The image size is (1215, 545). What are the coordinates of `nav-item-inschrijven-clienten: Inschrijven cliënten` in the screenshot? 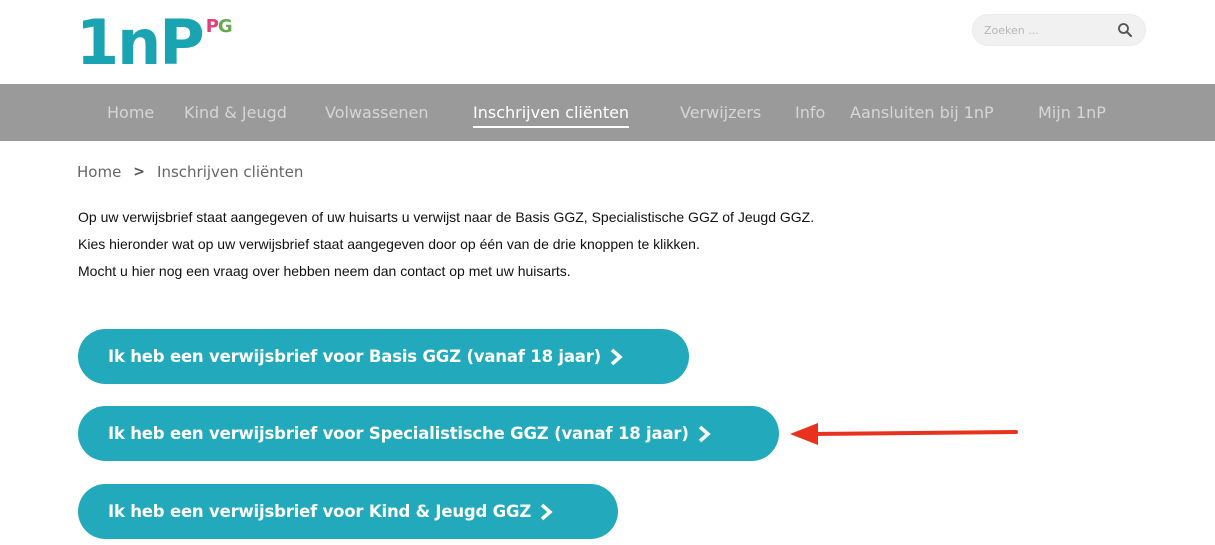 It's located at (551, 115).